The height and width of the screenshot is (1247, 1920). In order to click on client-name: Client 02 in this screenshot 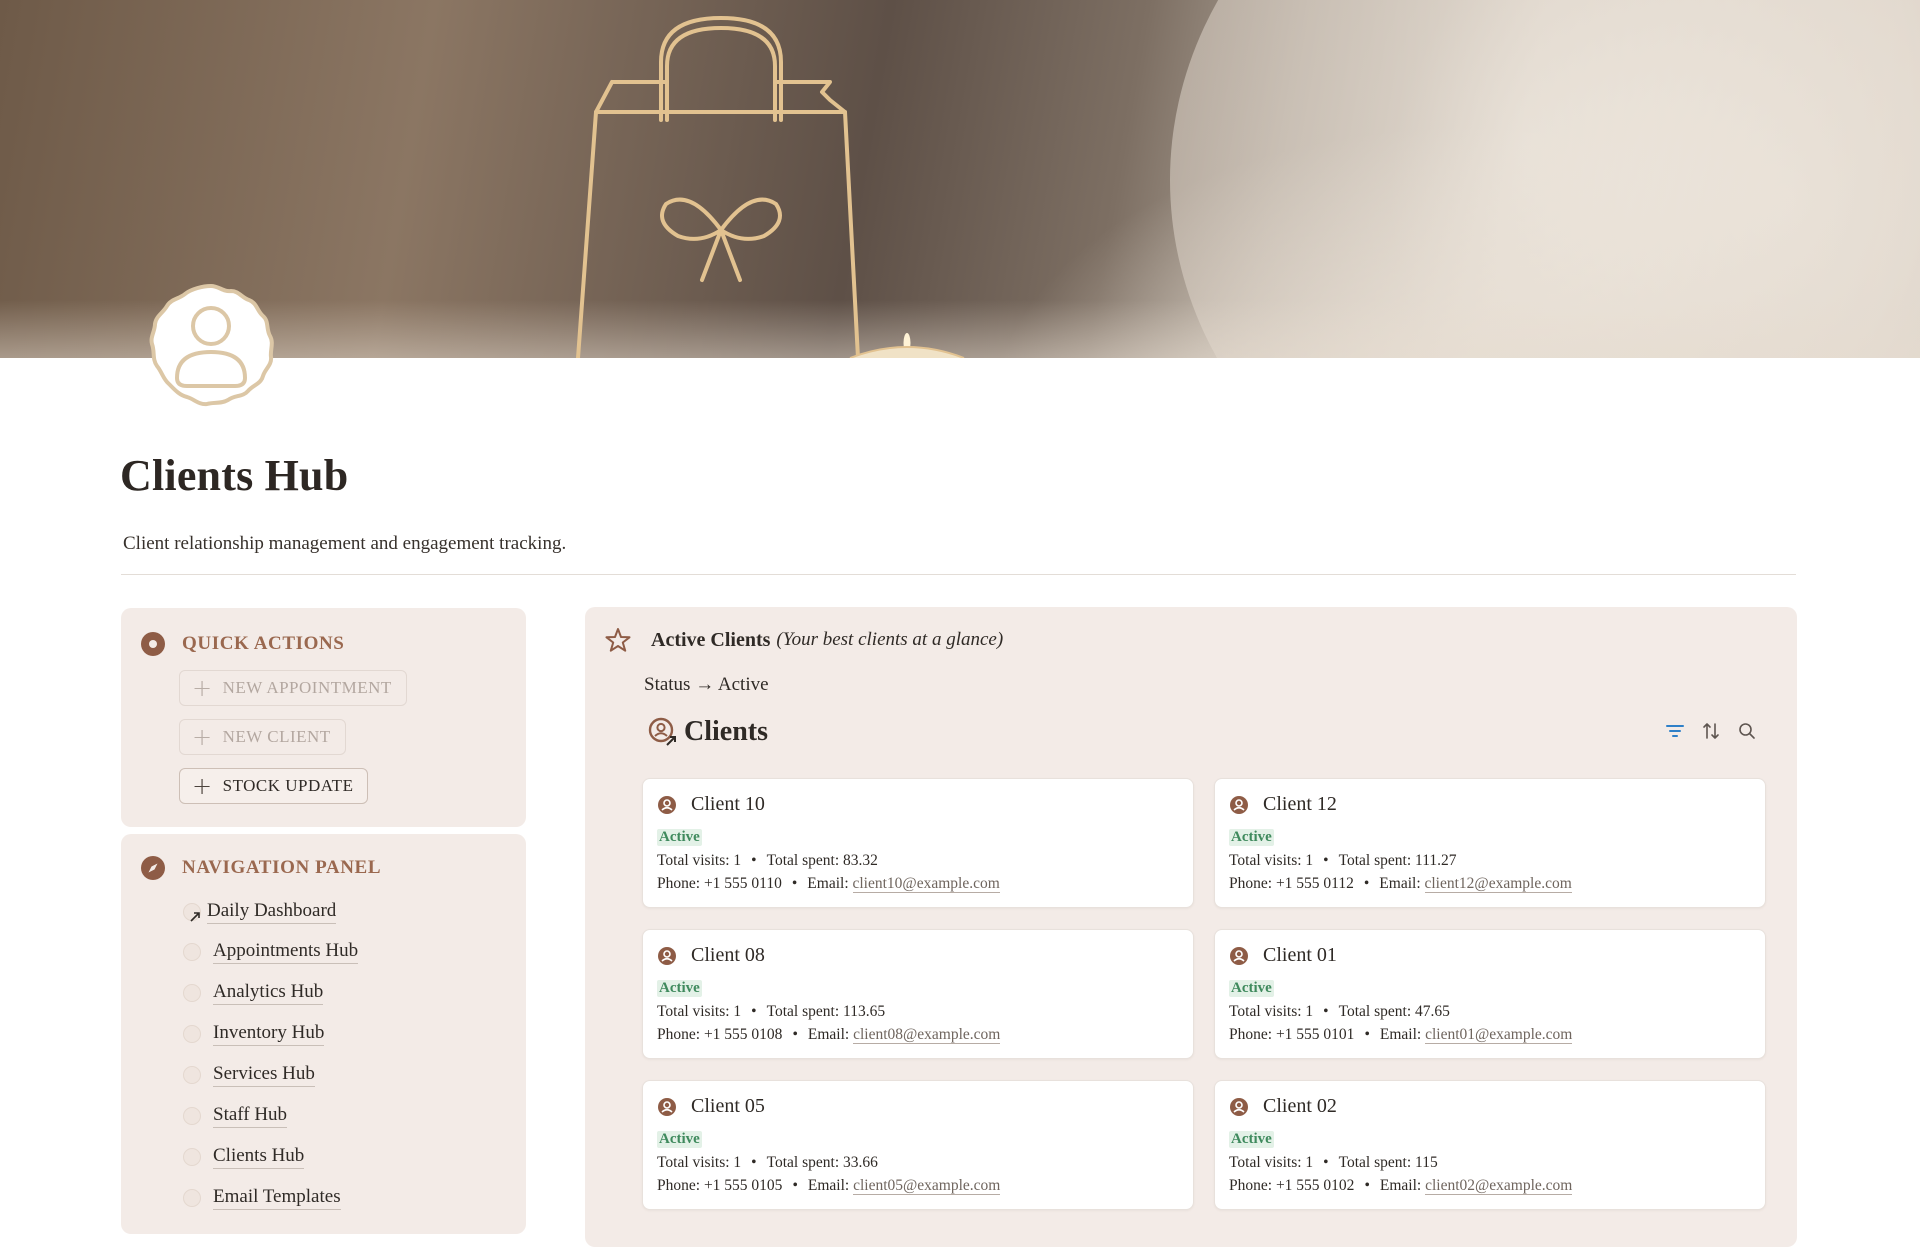, I will do `click(1300, 1106)`.